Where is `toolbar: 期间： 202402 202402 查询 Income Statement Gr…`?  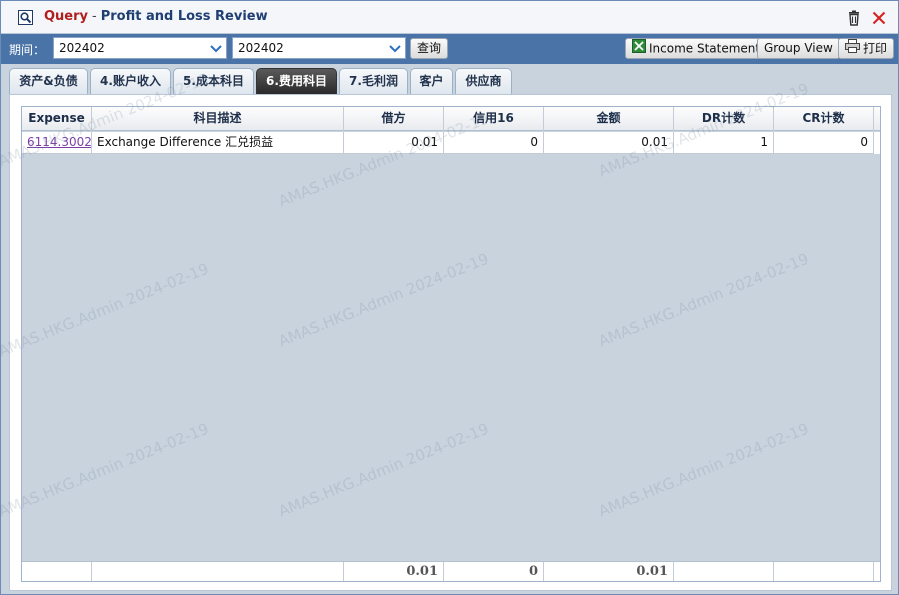 toolbar: 期间： 202402 202402 查询 Income Statement Gr… is located at coordinates (449, 49).